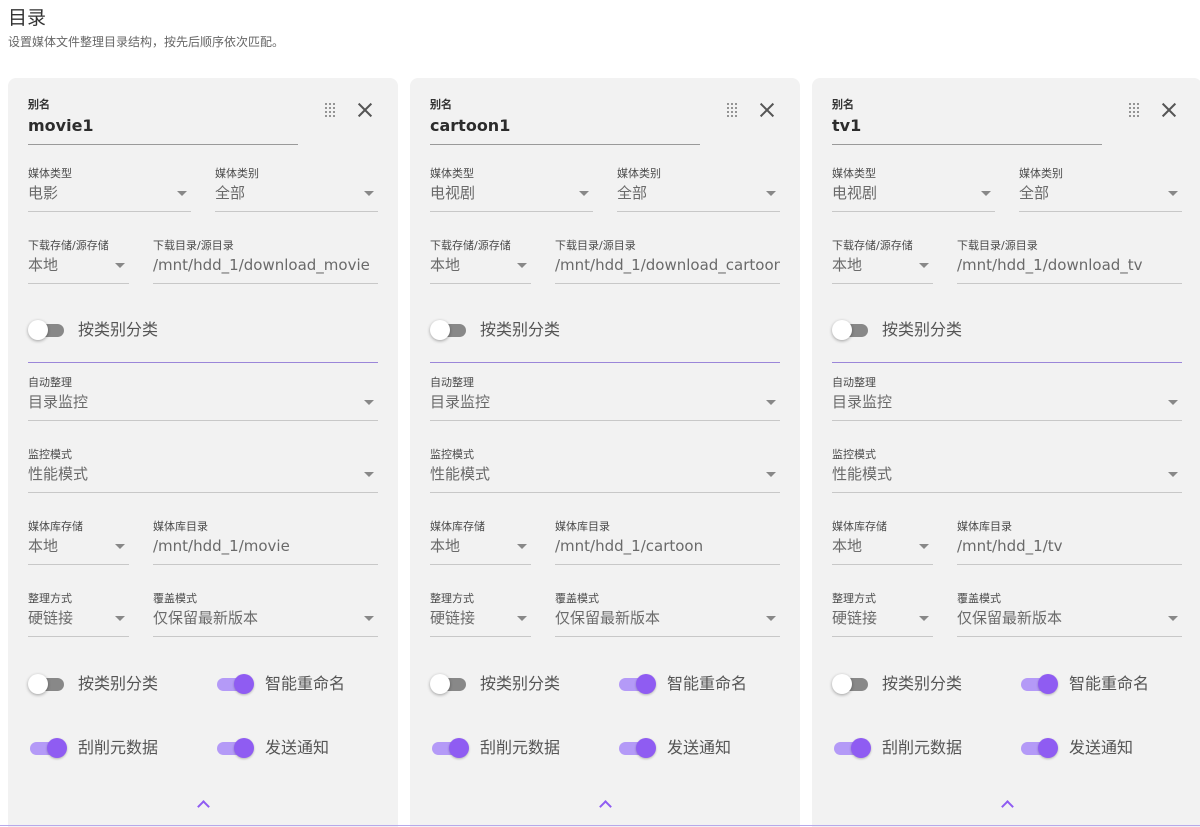 The height and width of the screenshot is (827, 1200). I want to click on media-type-select: 媒体类型 电影, so click(109, 190).